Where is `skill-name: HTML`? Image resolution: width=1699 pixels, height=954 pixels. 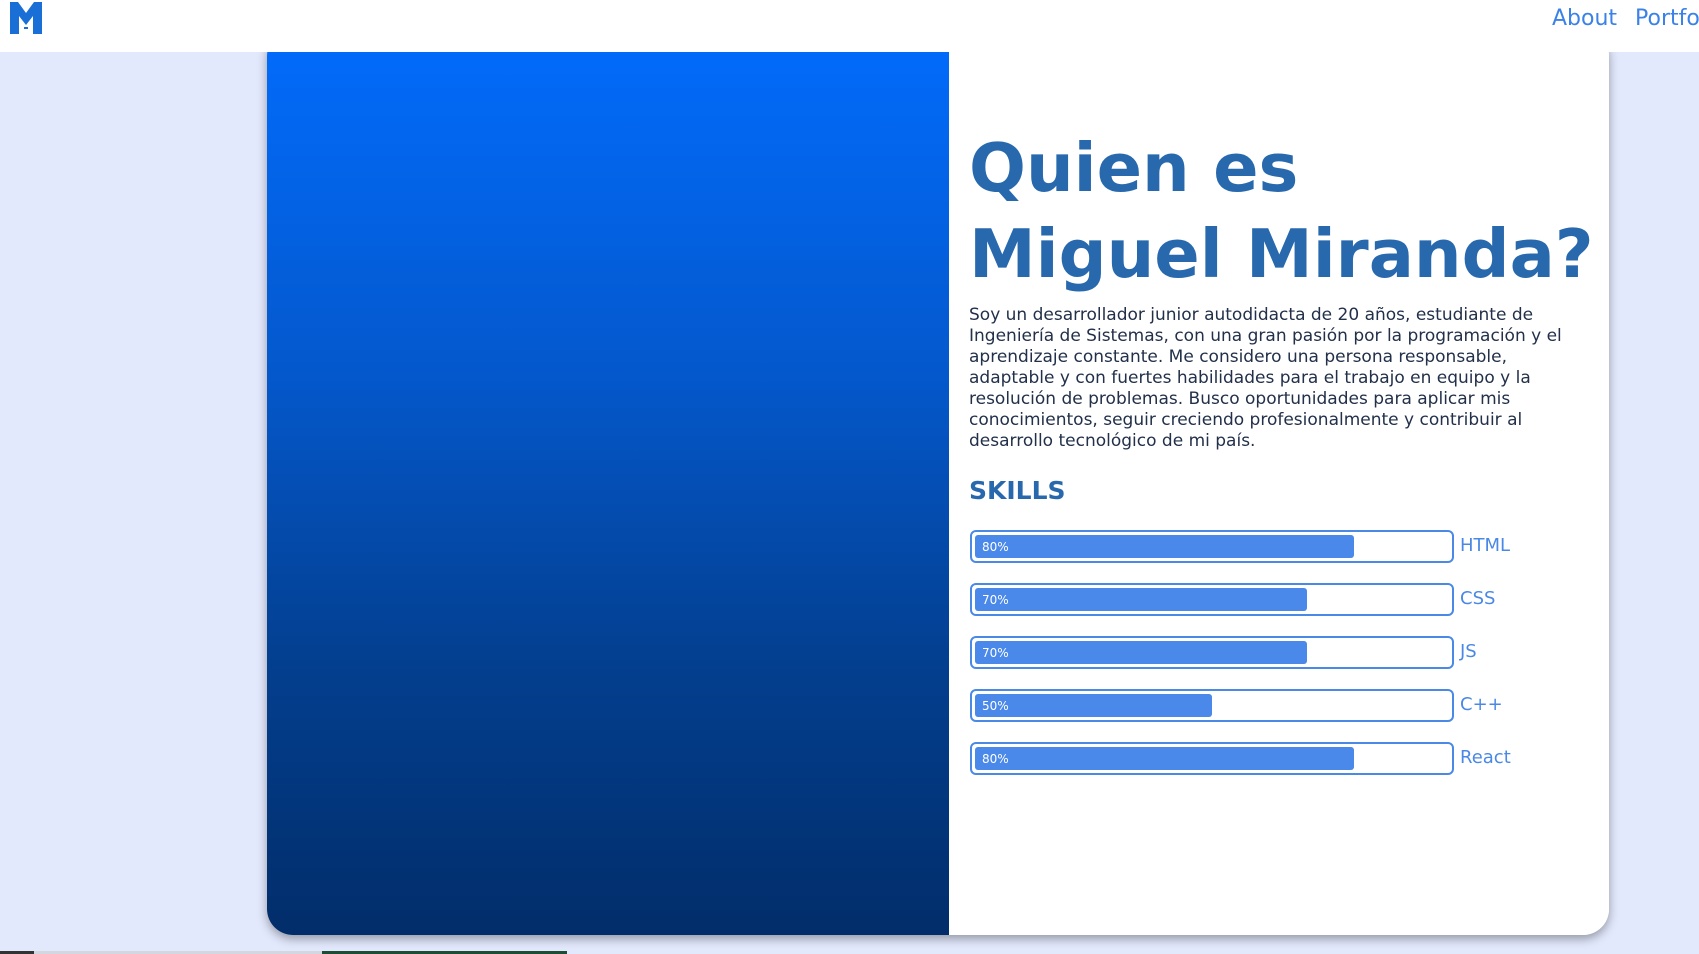
skill-name: HTML is located at coordinates (1485, 545).